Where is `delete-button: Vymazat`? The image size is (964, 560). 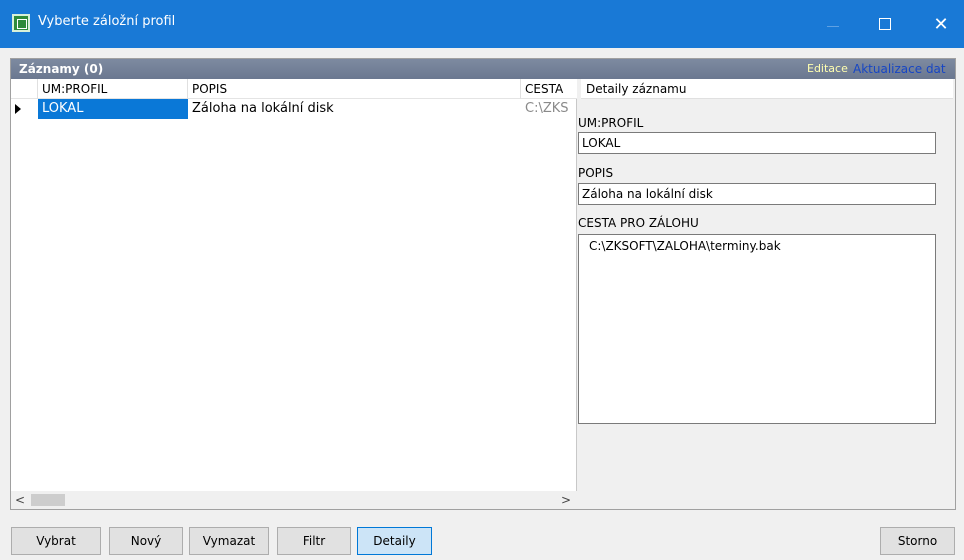
delete-button: Vymazat is located at coordinates (229, 541).